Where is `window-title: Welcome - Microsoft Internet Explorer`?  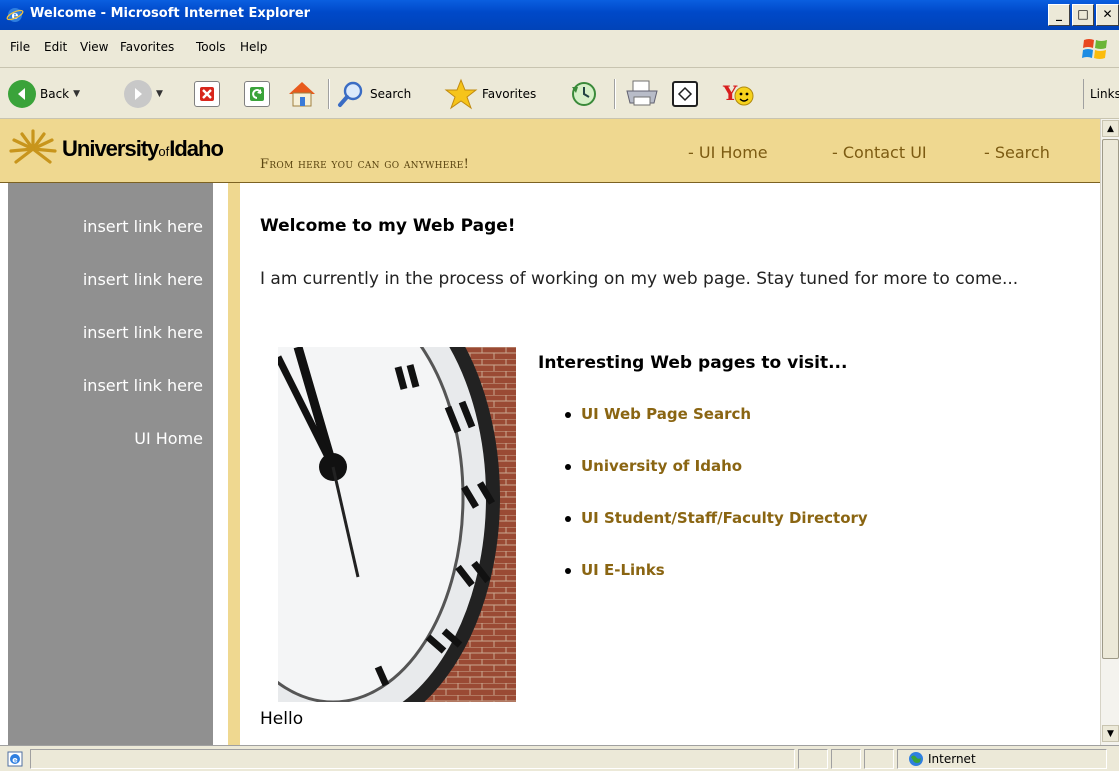
window-title: Welcome - Microsoft Internet Explorer is located at coordinates (170, 13).